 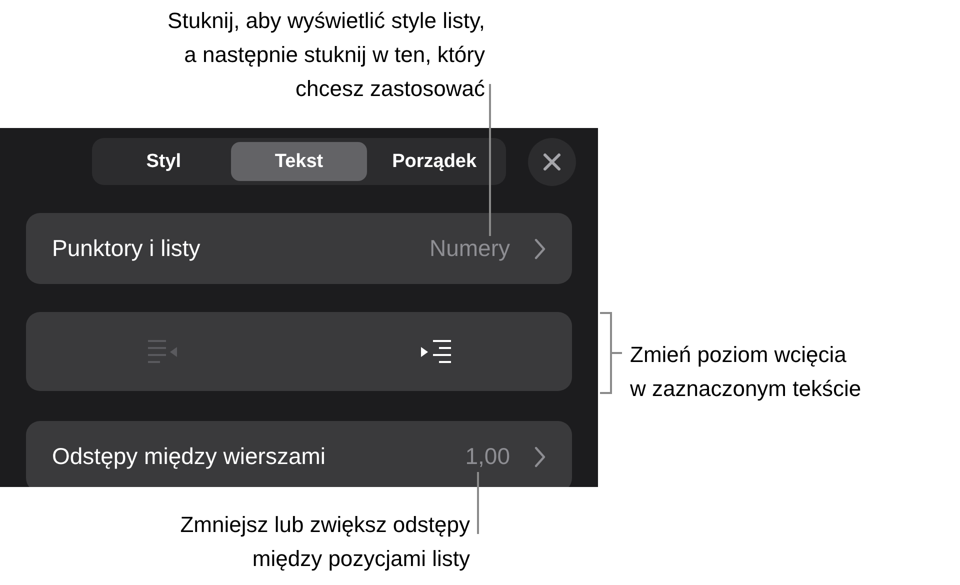 I want to click on leader-line, so click(x=478, y=503).